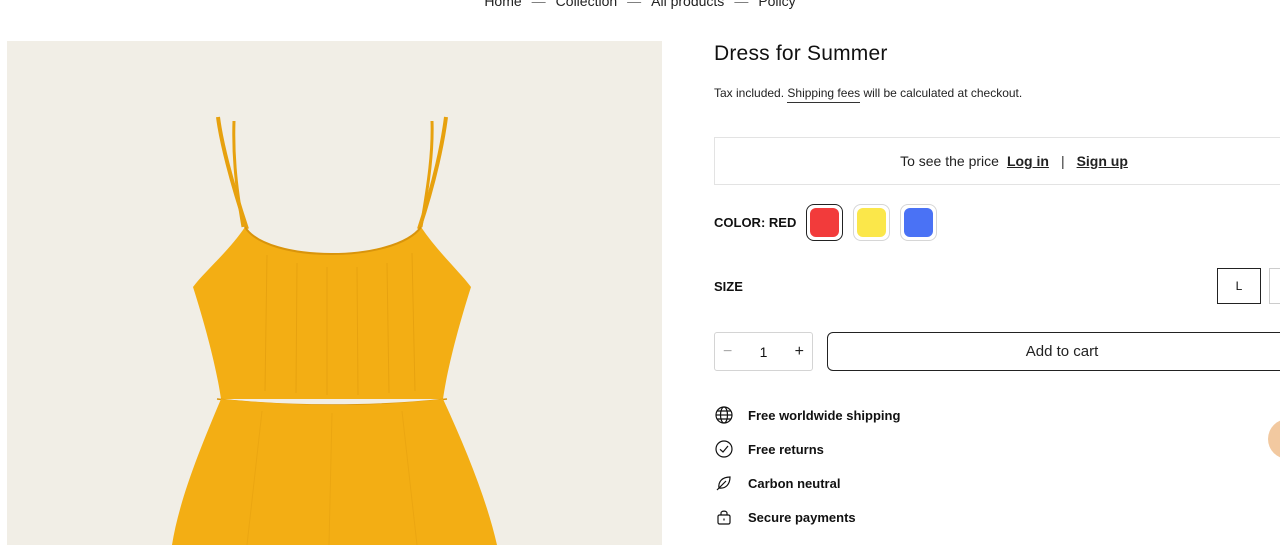 This screenshot has height=545, width=1280. I want to click on color-selector: COLOR: RED, so click(830, 222).